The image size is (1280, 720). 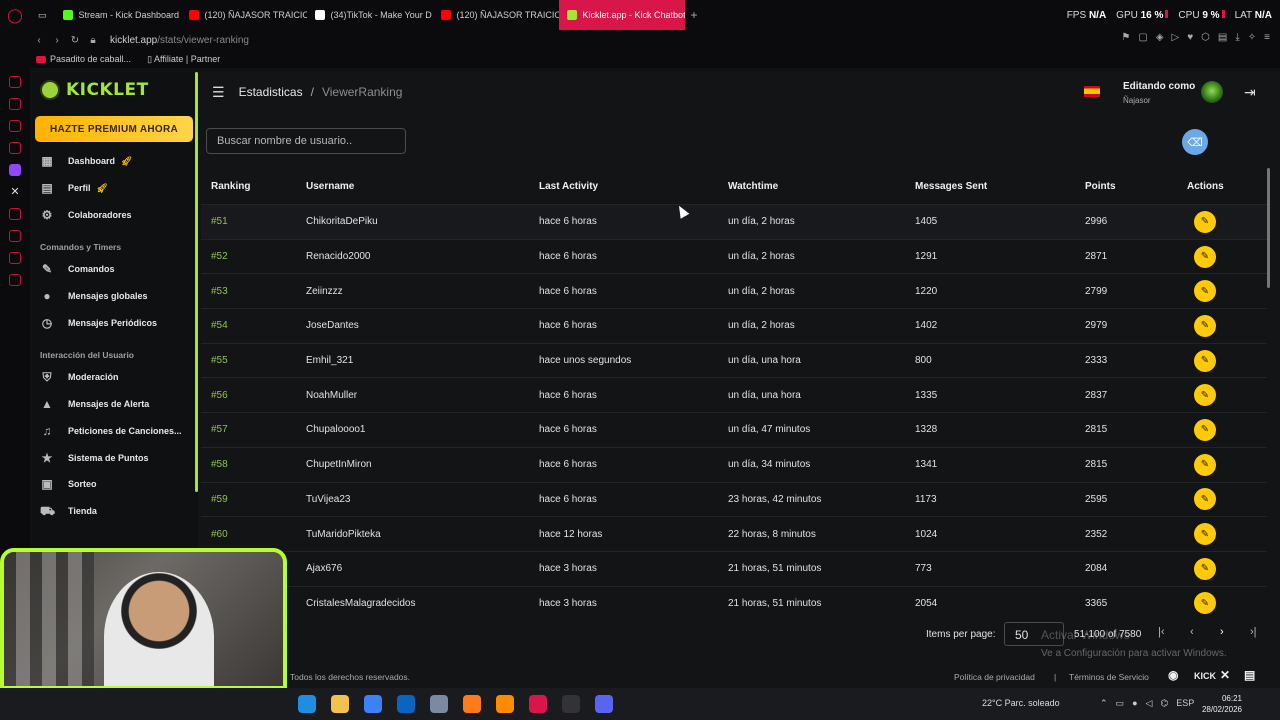 What do you see at coordinates (1120, 703) in the screenshot?
I see `camera-icon: ▭` at bounding box center [1120, 703].